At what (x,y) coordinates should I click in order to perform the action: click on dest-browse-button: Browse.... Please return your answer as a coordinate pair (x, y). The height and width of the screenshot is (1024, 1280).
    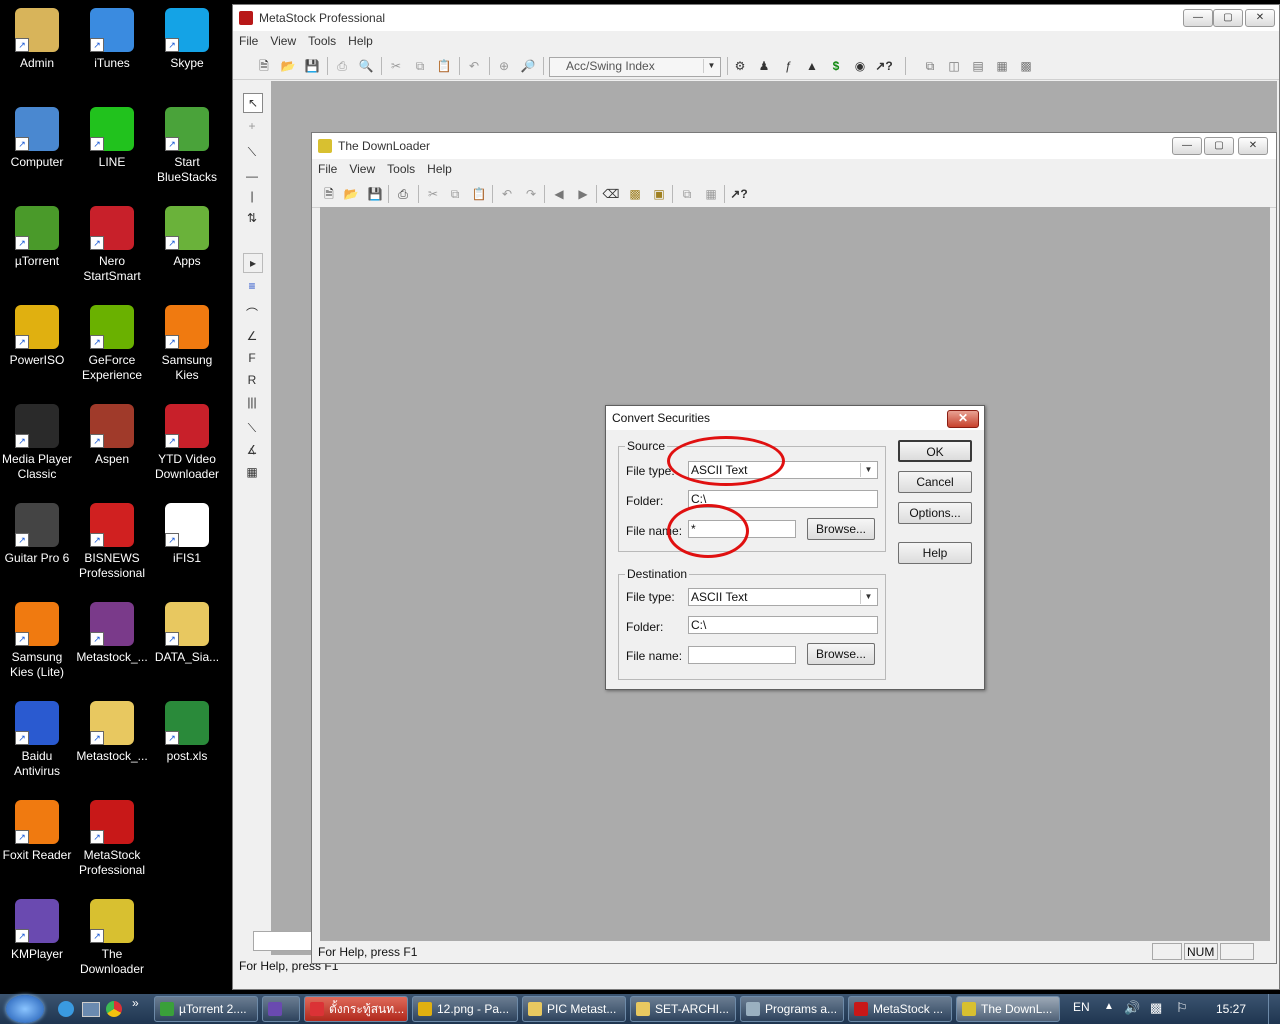
    Looking at the image, I should click on (841, 654).